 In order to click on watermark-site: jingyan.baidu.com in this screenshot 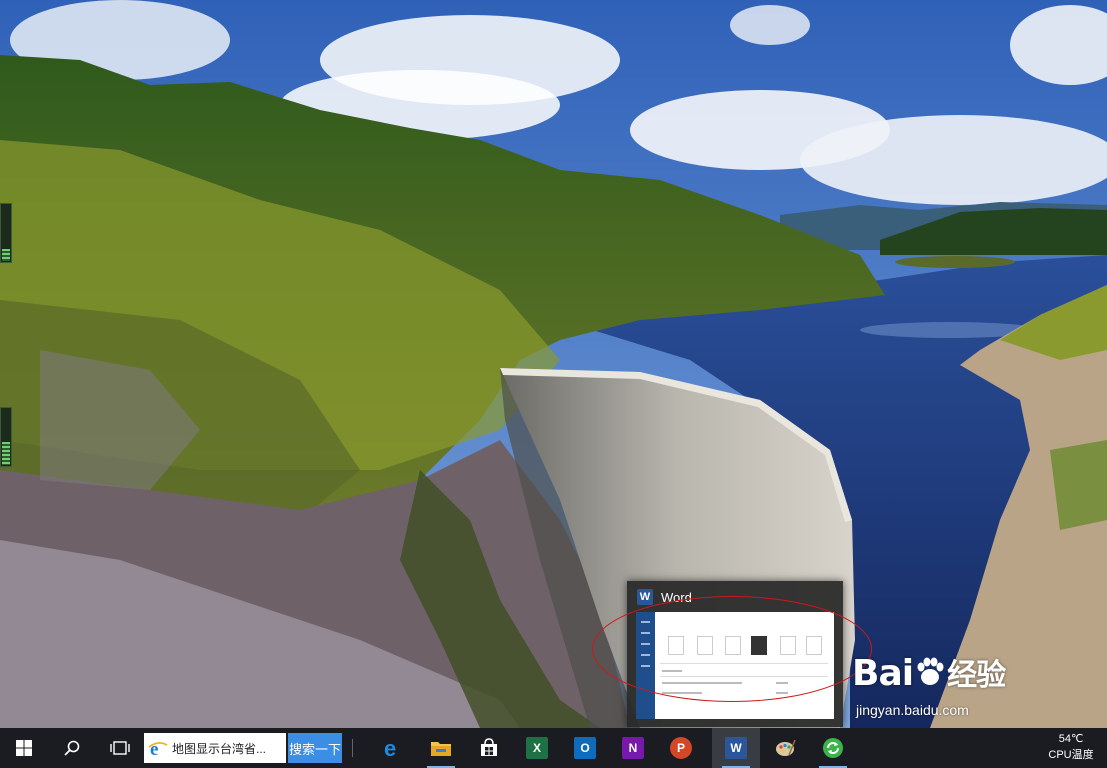, I will do `click(912, 710)`.